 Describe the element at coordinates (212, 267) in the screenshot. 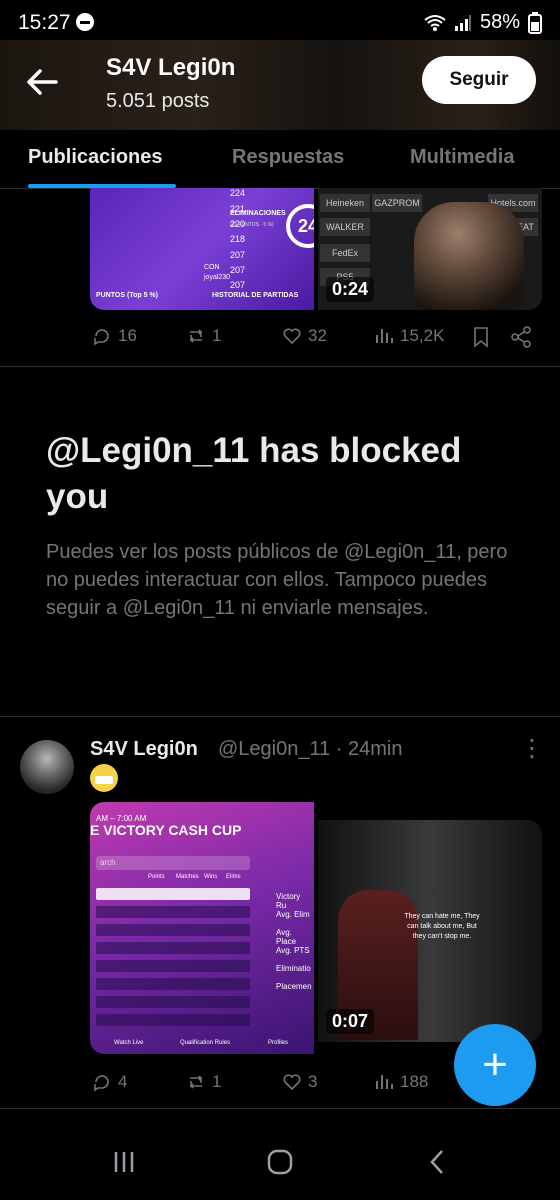

I see `con-label: CON` at that location.